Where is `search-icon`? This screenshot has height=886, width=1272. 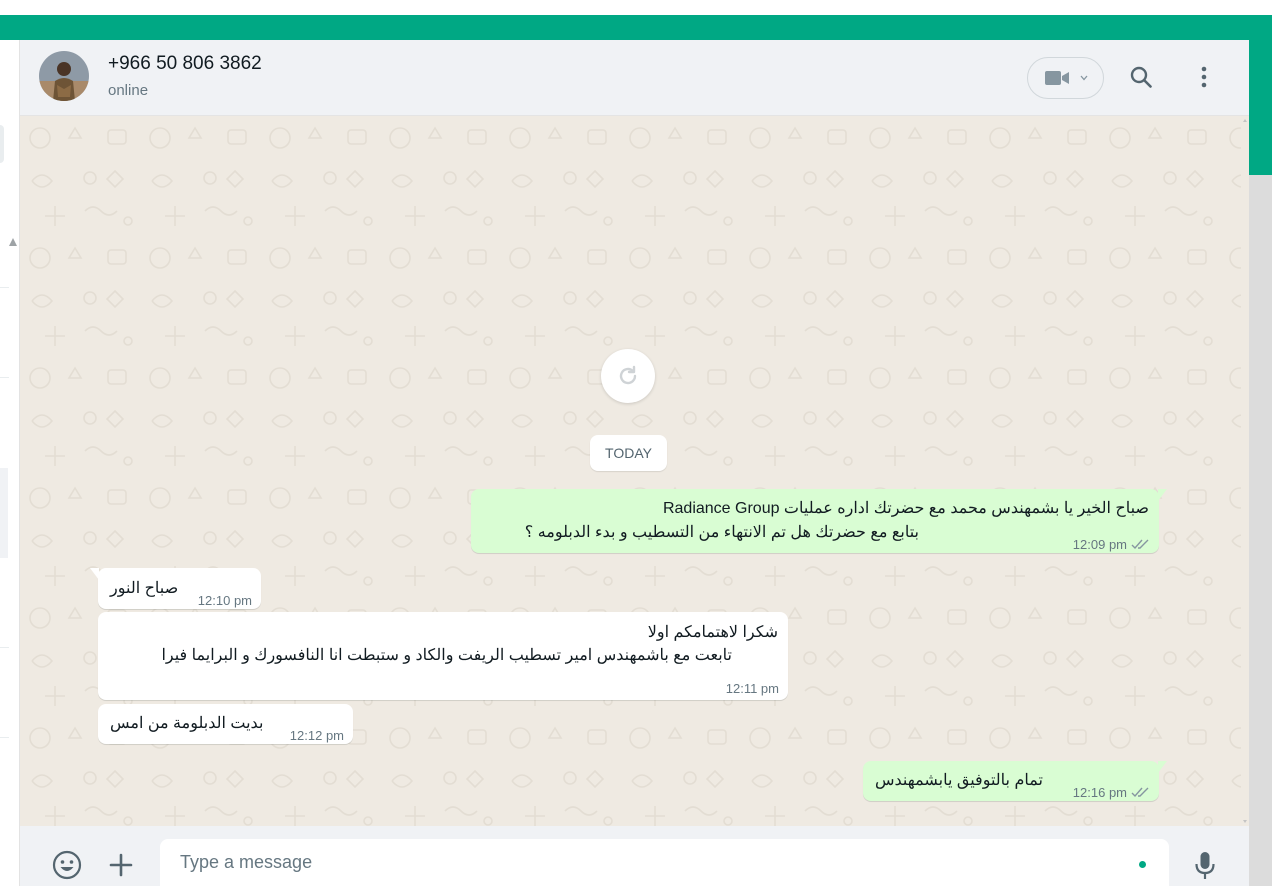
search-icon is located at coordinates (1141, 77).